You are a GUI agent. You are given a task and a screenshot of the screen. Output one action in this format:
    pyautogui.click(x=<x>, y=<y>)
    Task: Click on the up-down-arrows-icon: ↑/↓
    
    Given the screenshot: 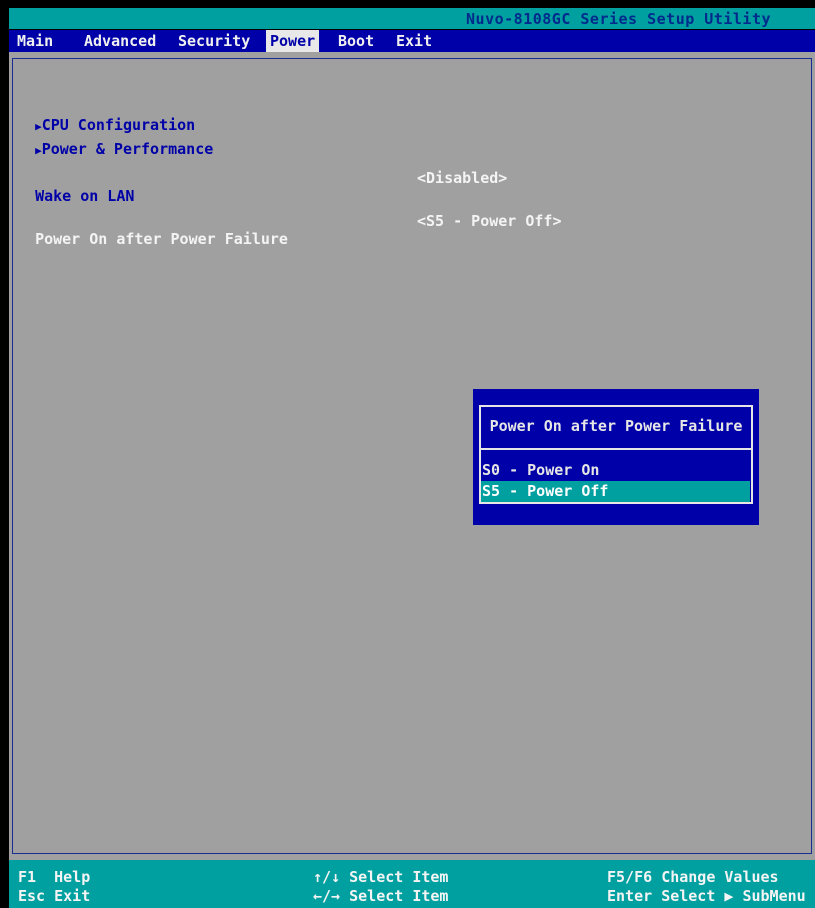 What is the action you would take?
    pyautogui.click(x=327, y=877)
    